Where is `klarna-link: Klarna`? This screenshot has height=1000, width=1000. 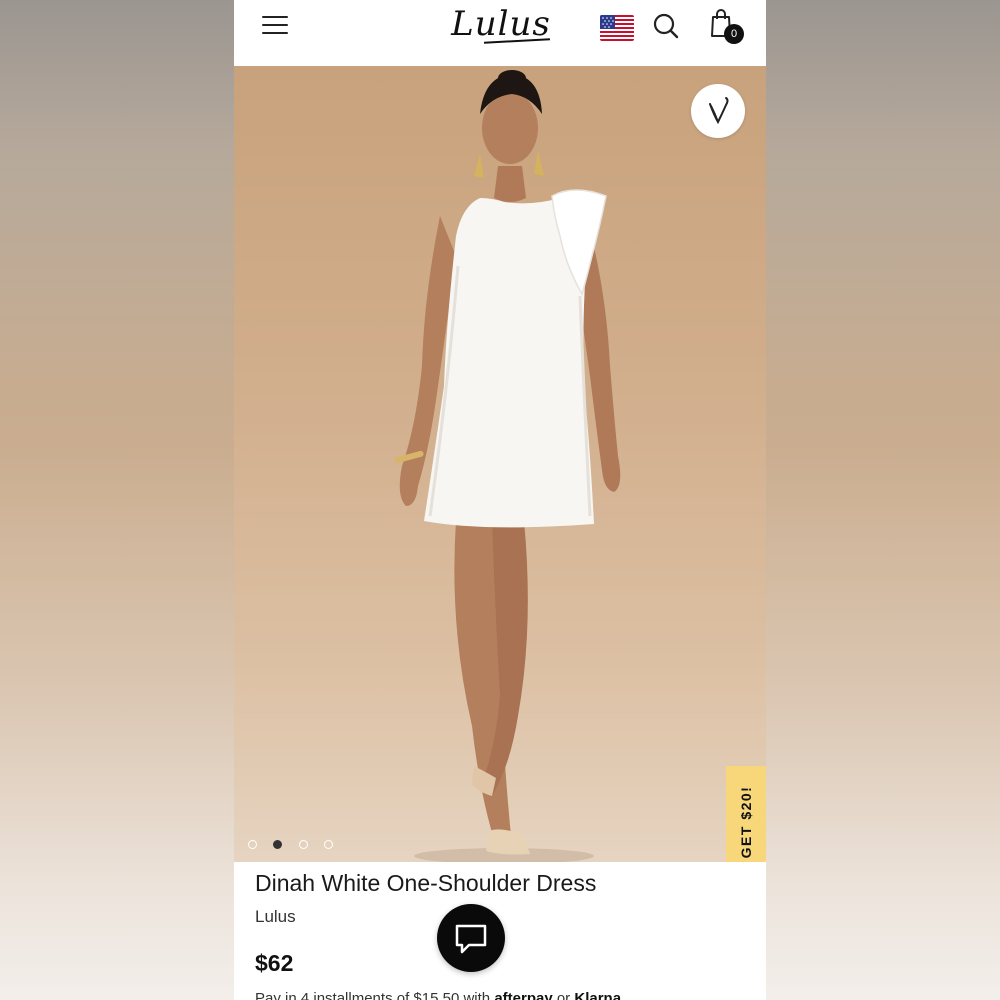
klarna-link: Klarna is located at coordinates (597, 995).